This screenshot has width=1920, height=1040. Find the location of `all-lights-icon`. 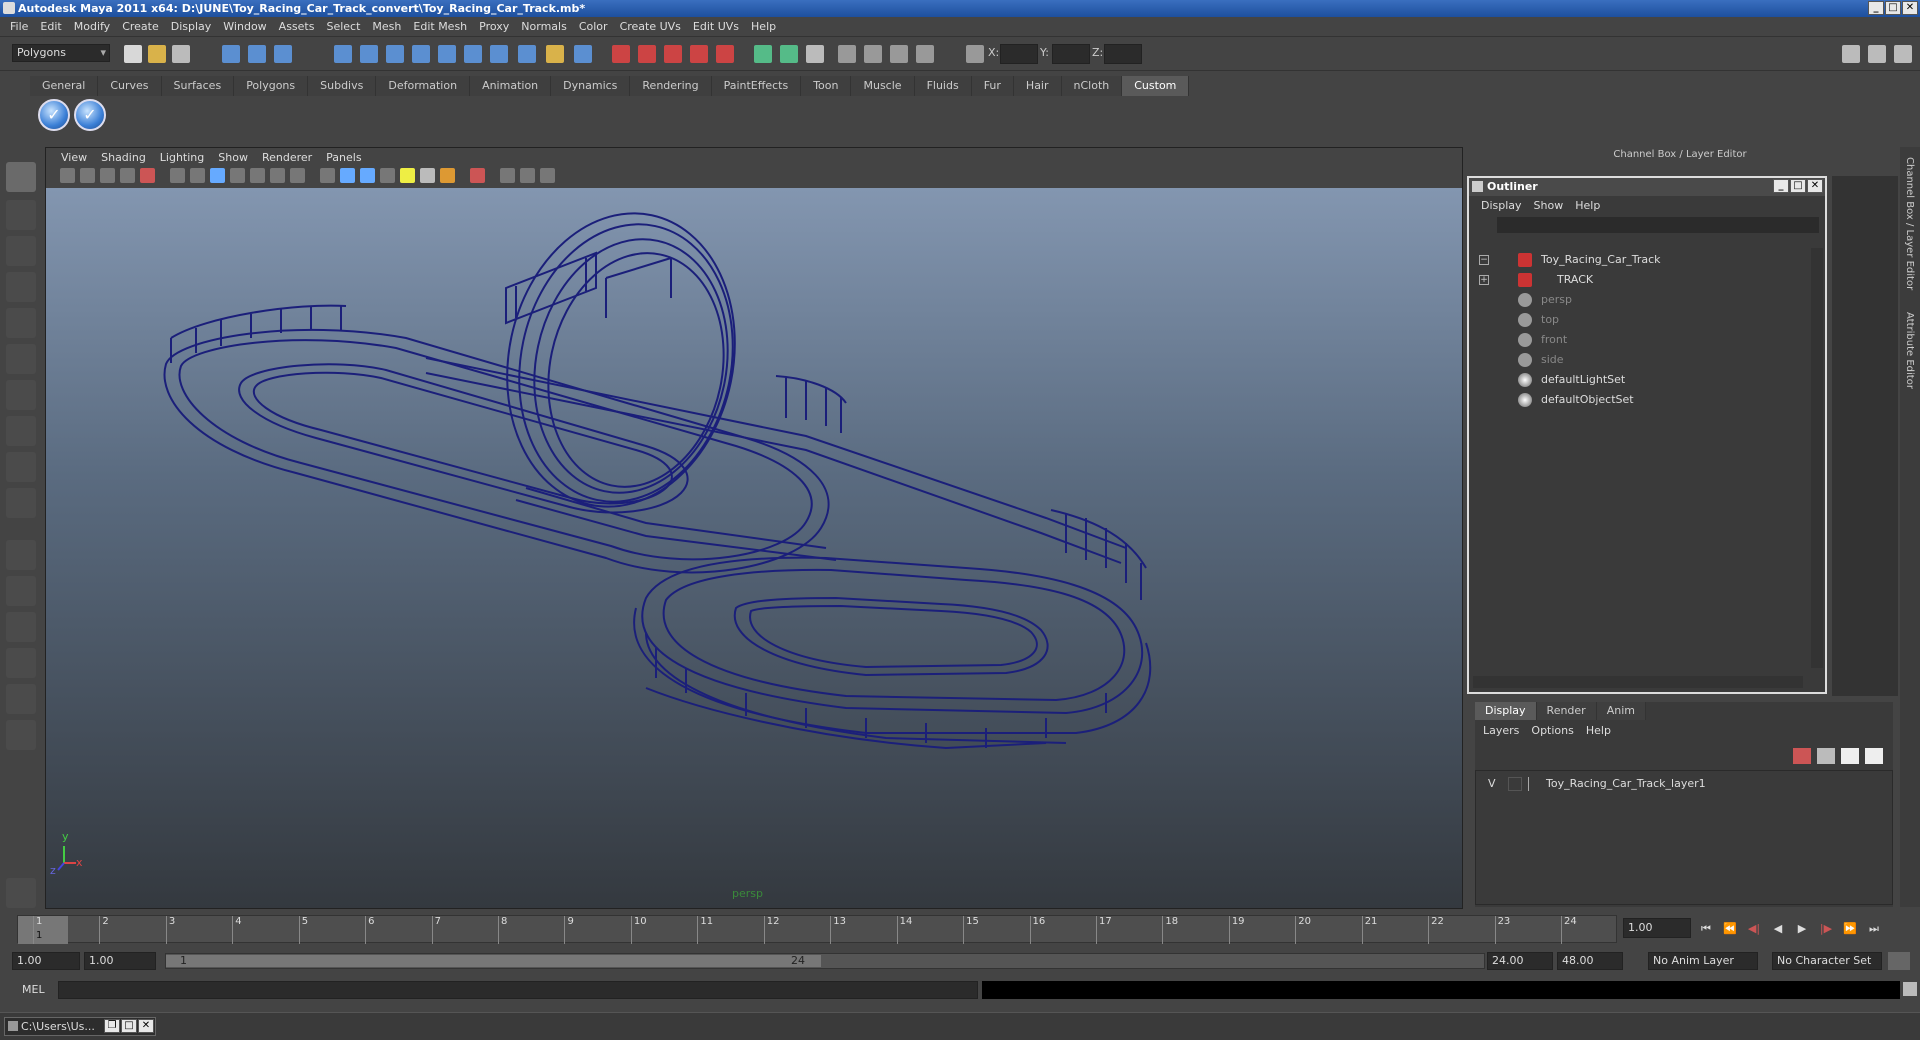

all-lights-icon is located at coordinates (427, 175).